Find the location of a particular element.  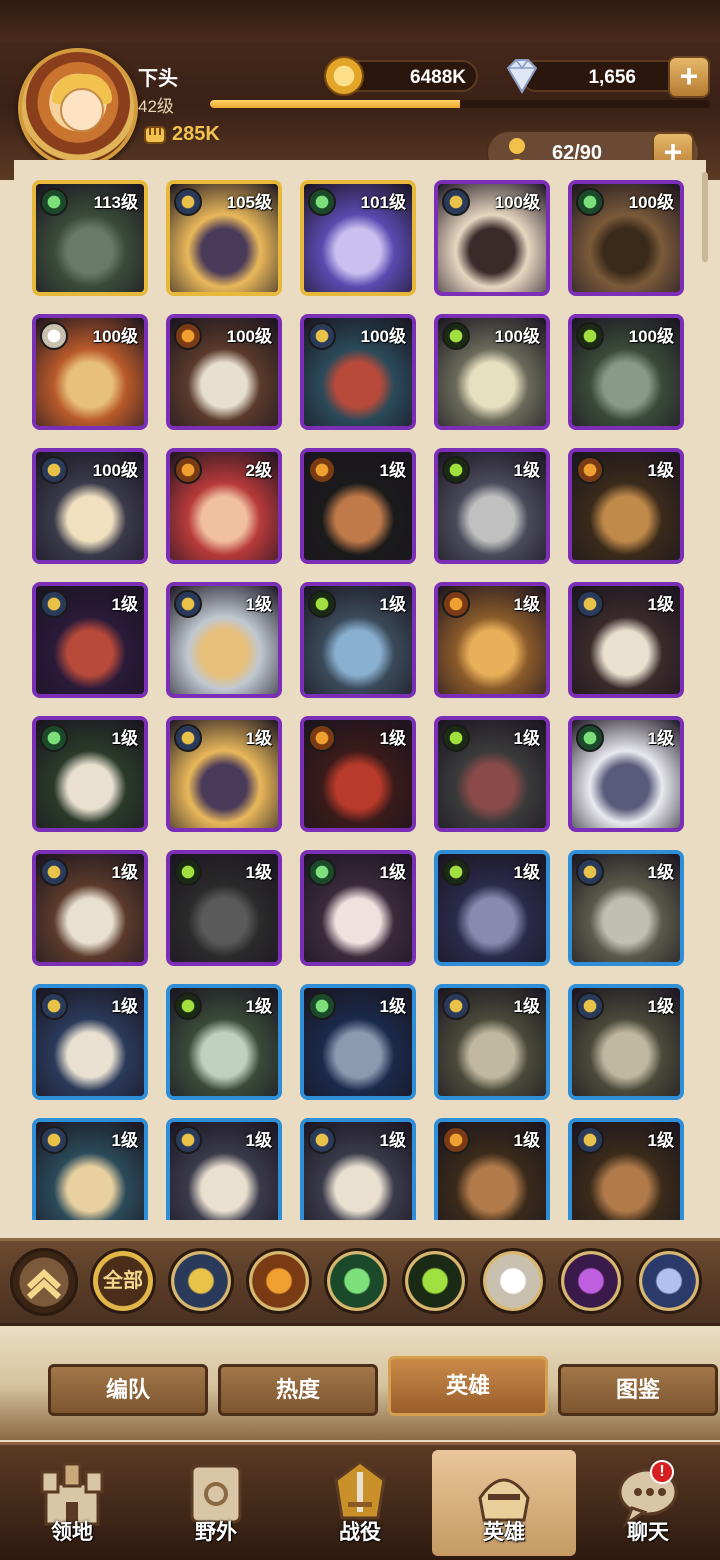

hero-level: 2级 is located at coordinates (258, 470).